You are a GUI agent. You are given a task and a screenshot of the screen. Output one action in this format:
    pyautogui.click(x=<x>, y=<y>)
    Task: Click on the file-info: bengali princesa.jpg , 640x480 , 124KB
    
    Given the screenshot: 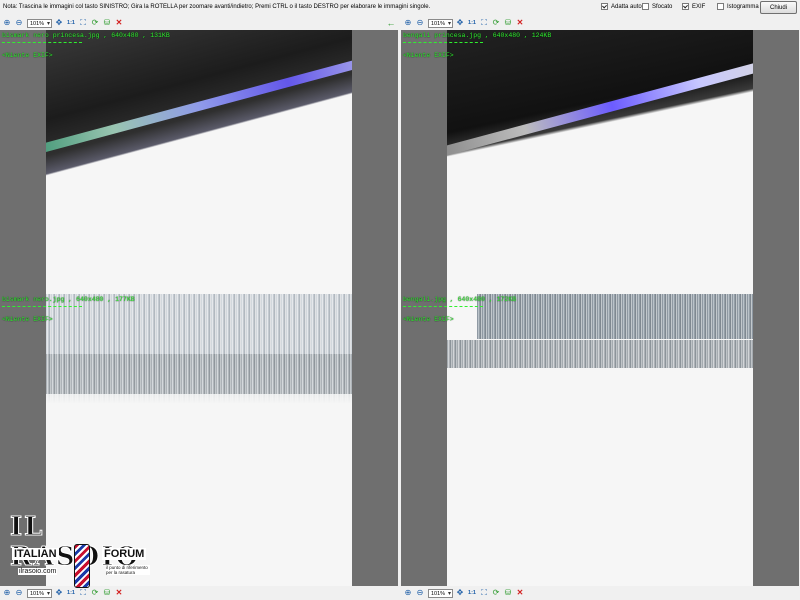 What is the action you would take?
    pyautogui.click(x=477, y=35)
    